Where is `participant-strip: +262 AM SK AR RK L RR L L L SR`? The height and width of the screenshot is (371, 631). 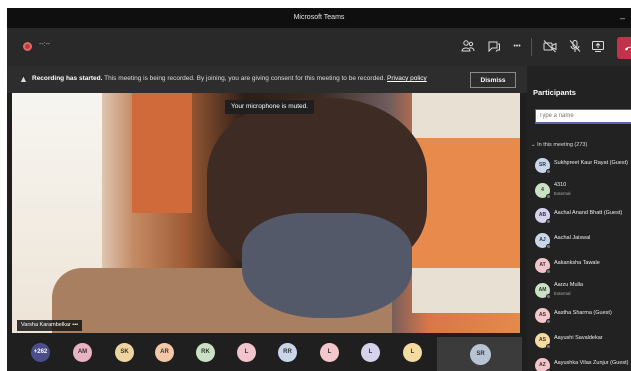 participant-strip: +262 AM SK AR RK L RR L L L SR is located at coordinates (267, 352).